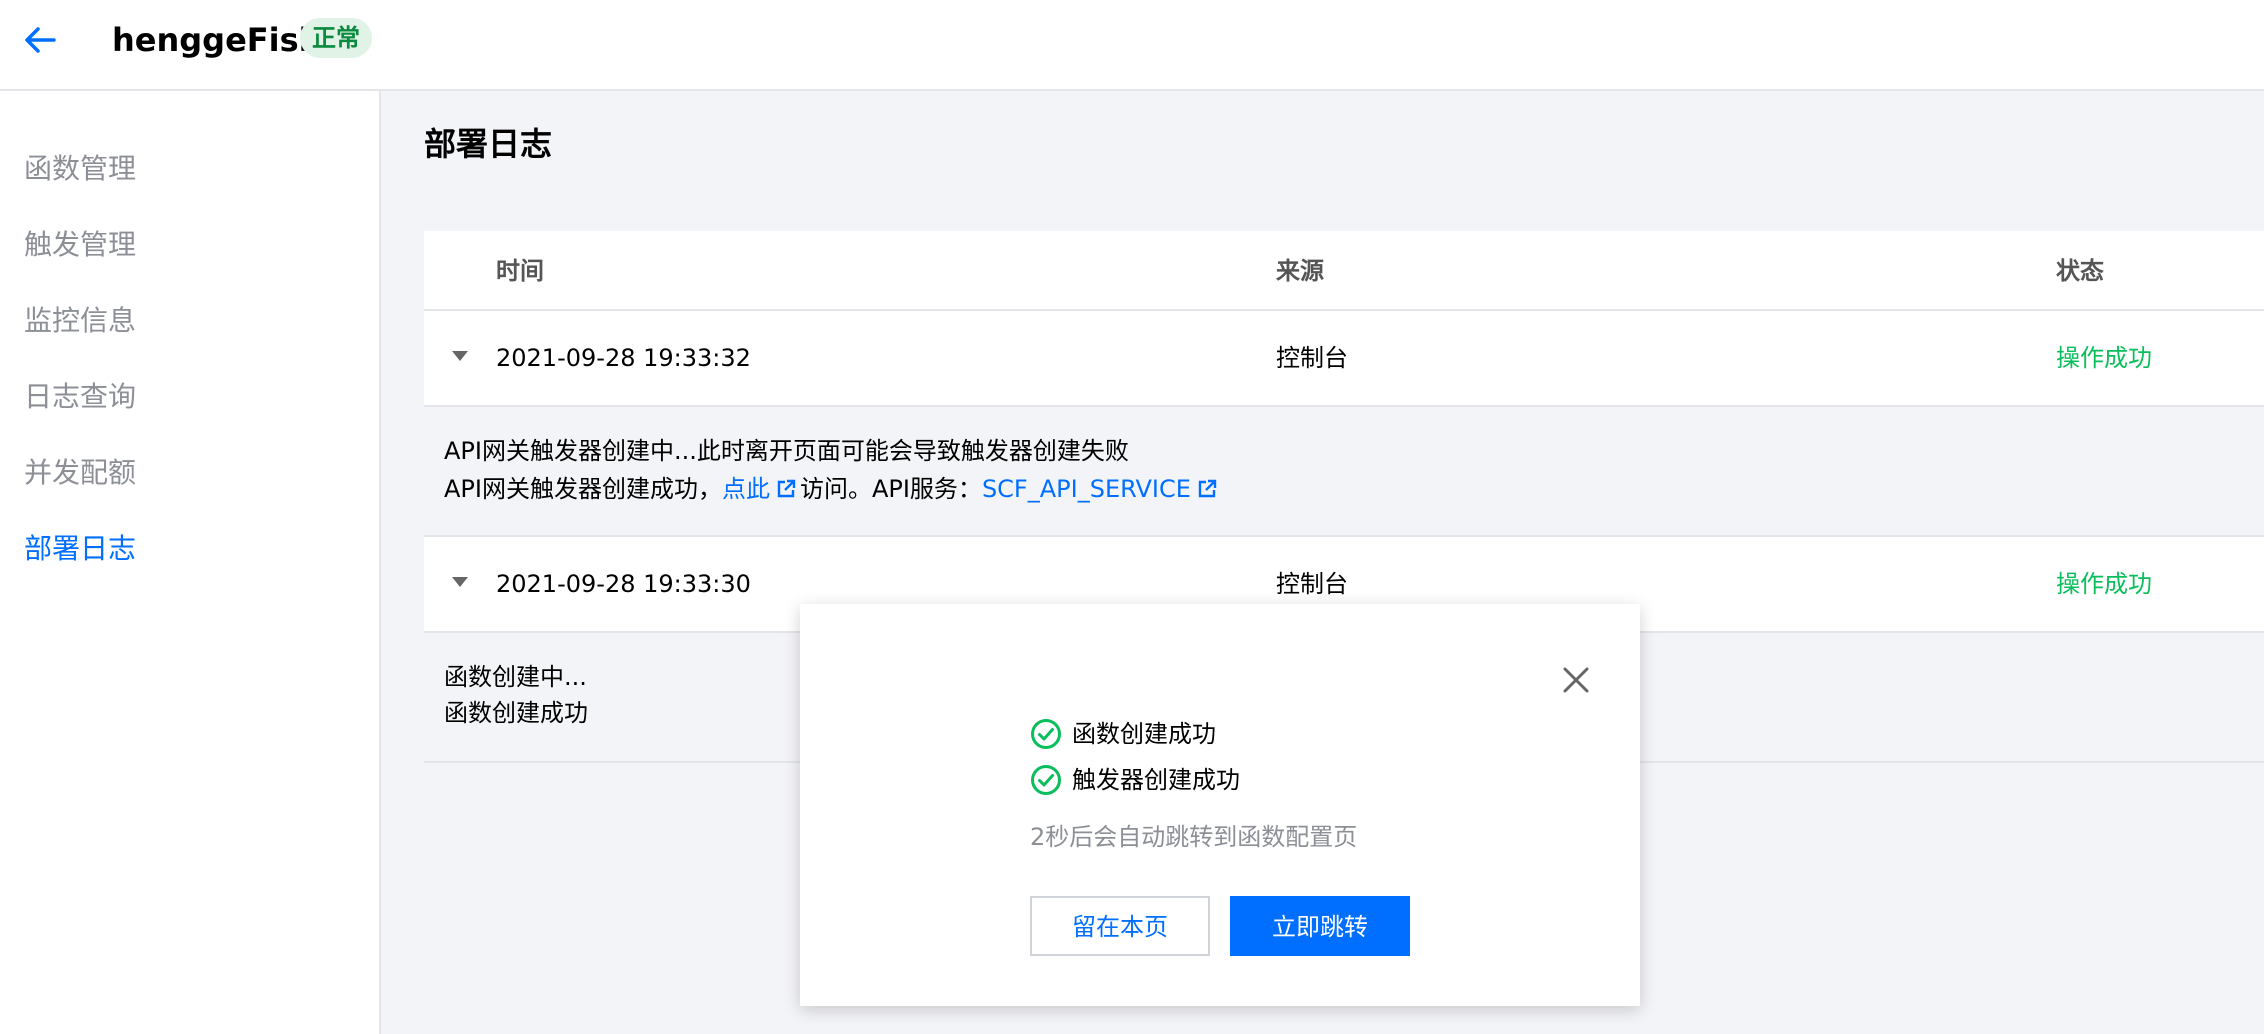 This screenshot has height=1034, width=2264. What do you see at coordinates (80, 169) in the screenshot?
I see `sidebar-item-function-management: 函数管理` at bounding box center [80, 169].